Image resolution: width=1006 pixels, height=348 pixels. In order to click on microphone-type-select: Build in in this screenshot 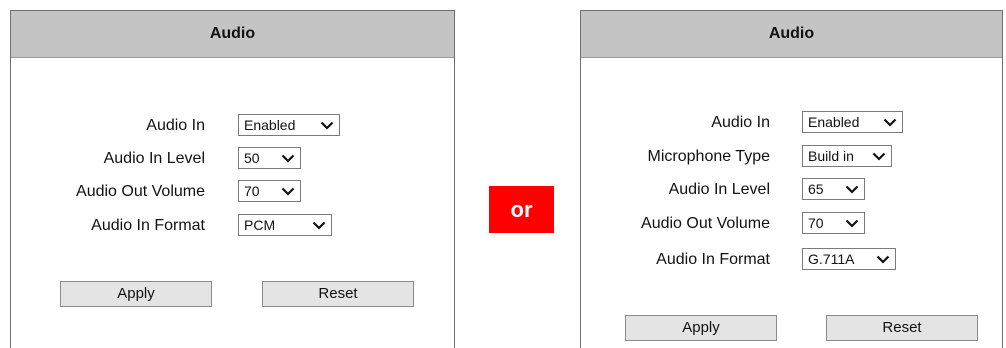, I will do `click(847, 156)`.